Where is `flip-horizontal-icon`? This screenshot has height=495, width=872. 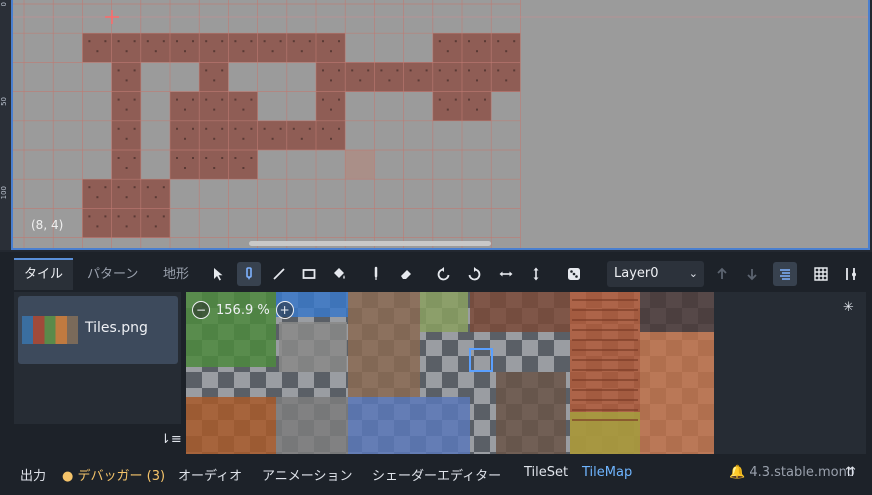
flip-horizontal-icon is located at coordinates (506, 274).